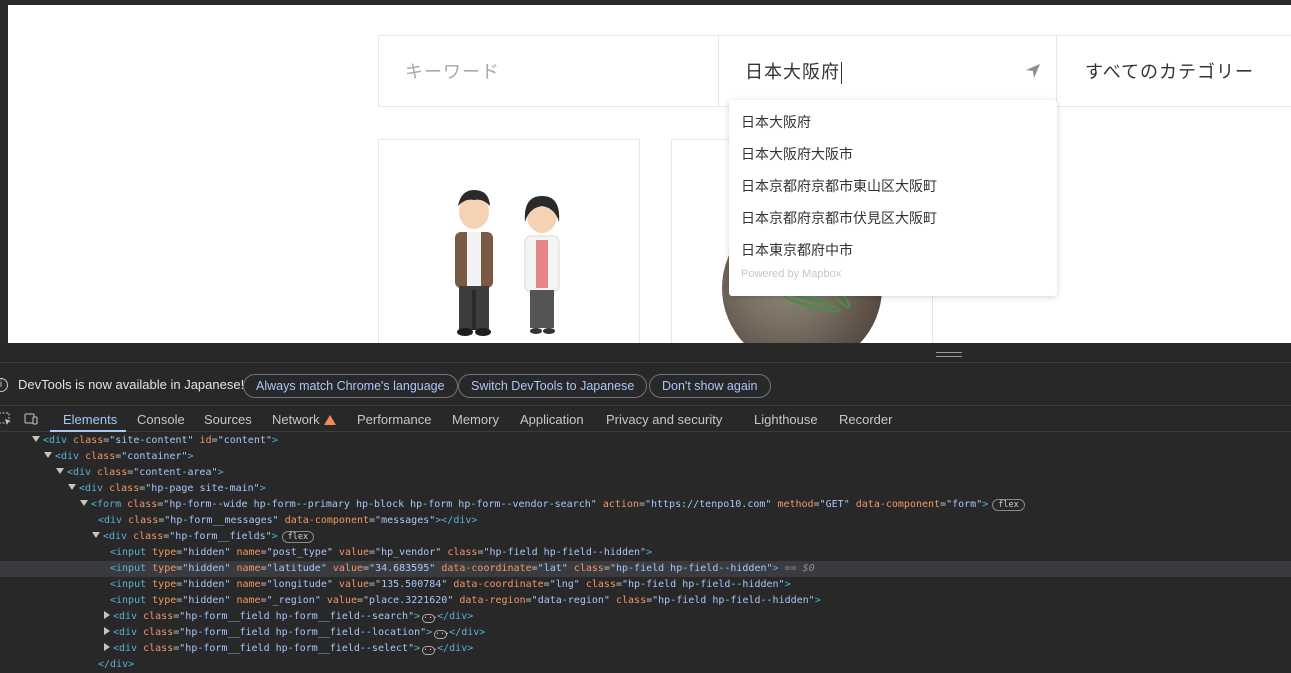 Image resolution: width=1291 pixels, height=673 pixels. I want to click on tree-node: </div>, so click(645, 665).